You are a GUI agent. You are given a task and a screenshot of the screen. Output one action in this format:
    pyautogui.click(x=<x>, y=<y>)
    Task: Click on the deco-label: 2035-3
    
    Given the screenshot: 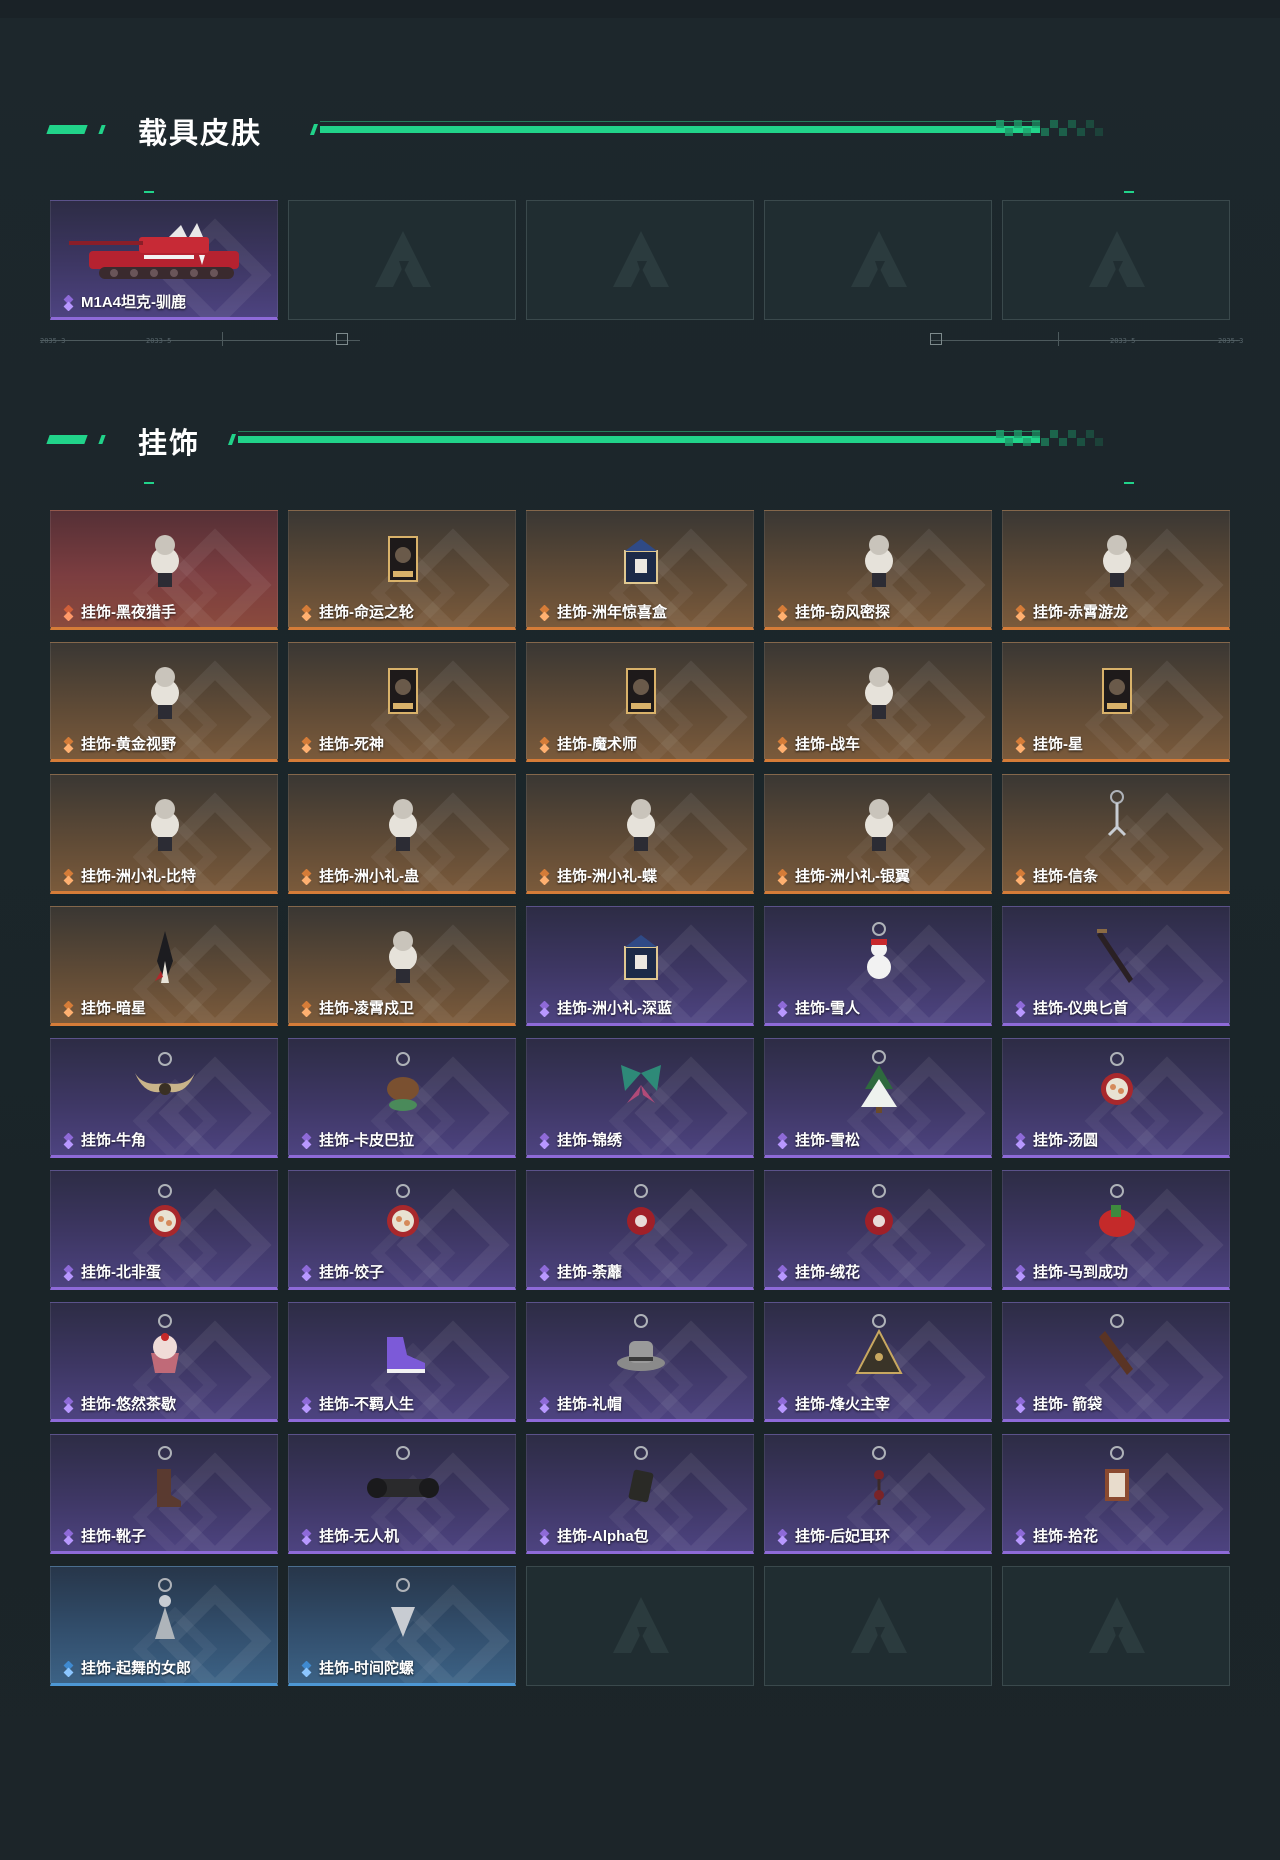 What is the action you would take?
    pyautogui.click(x=1231, y=341)
    